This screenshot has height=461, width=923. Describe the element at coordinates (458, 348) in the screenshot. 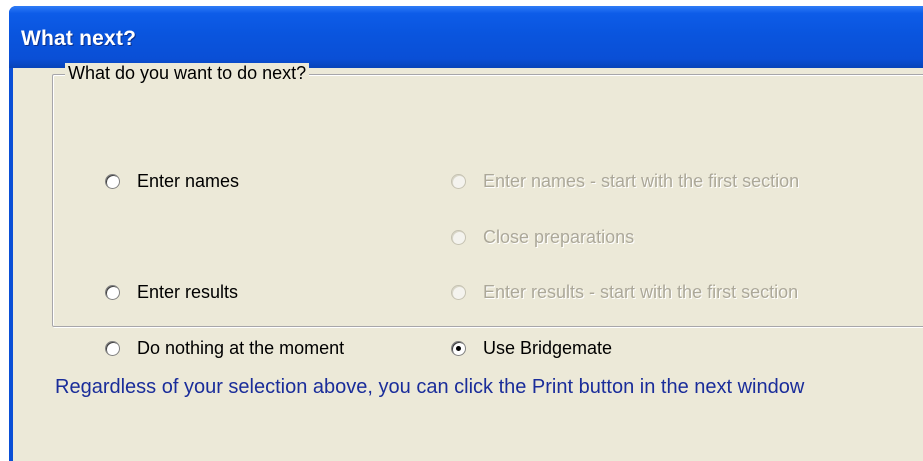

I see `radio-checked-icon` at that location.